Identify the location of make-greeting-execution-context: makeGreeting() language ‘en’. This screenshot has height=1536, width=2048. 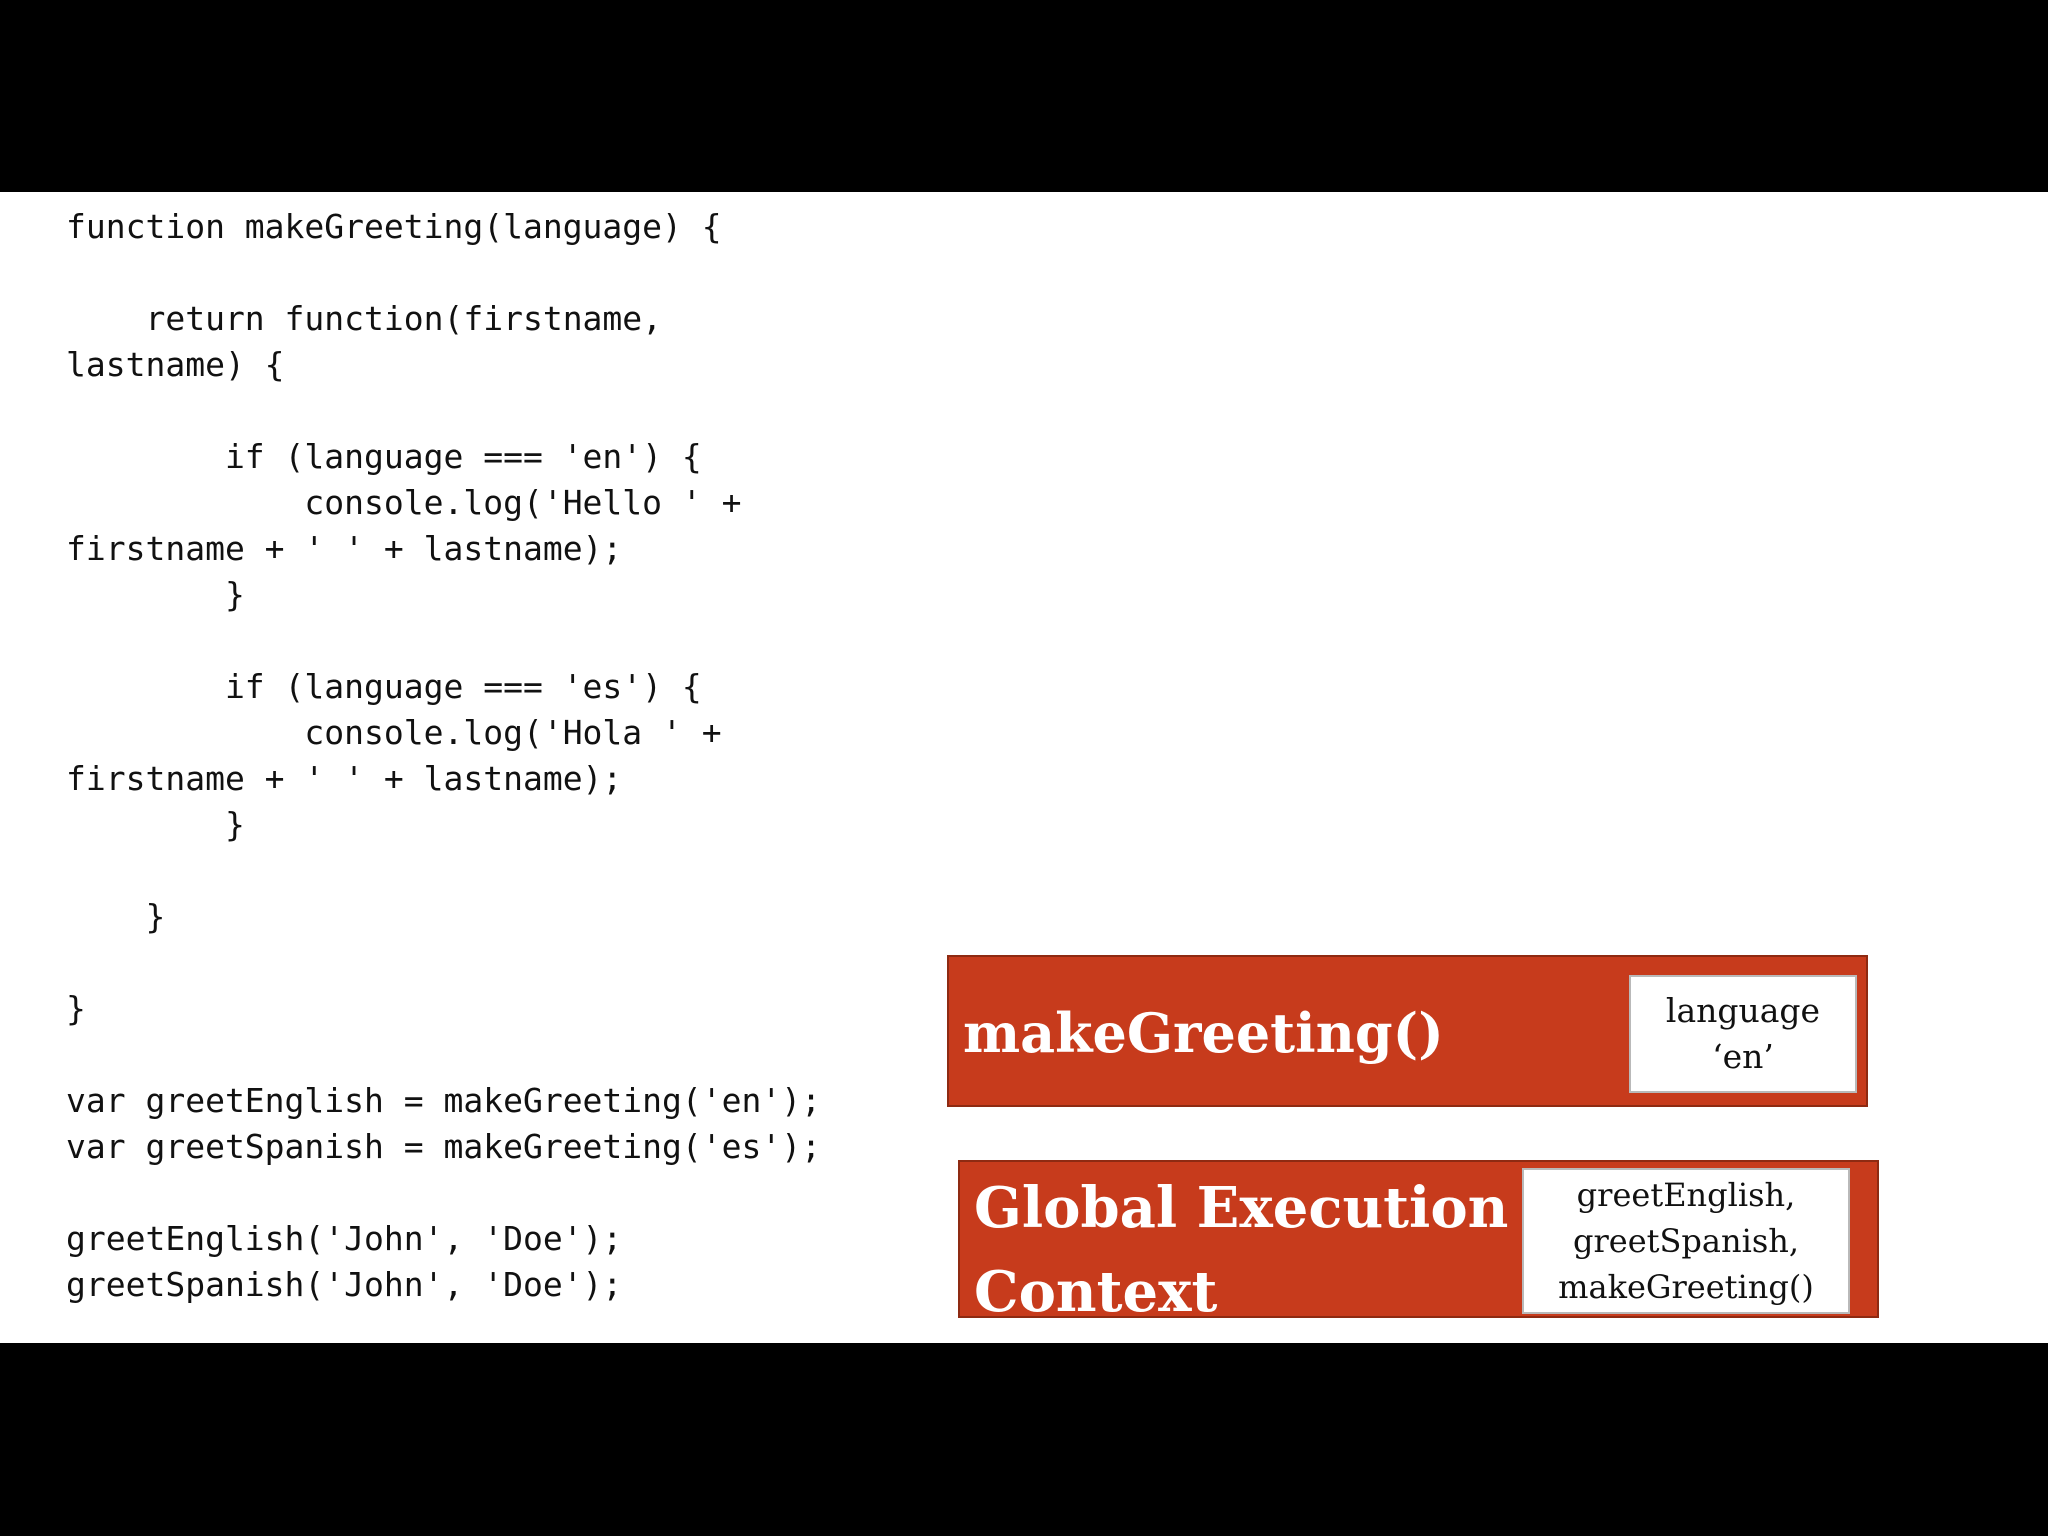
(1407, 1031).